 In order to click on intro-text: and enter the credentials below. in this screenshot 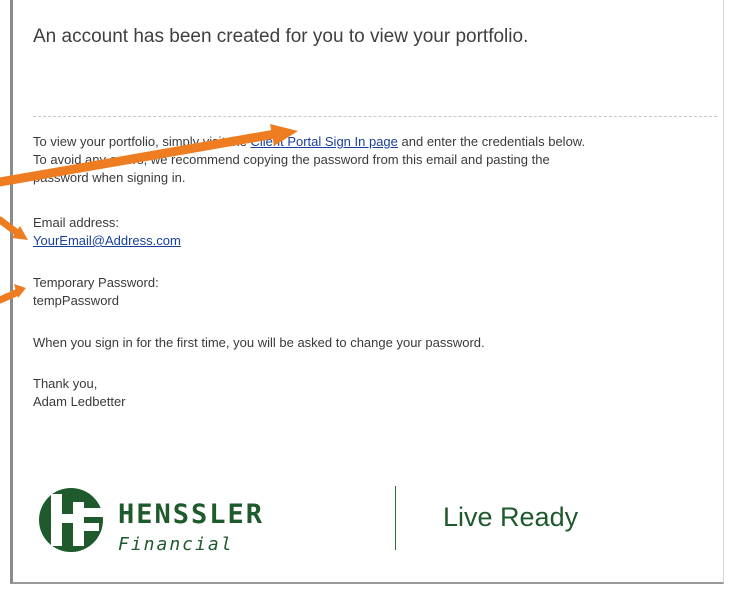, I will do `click(491, 141)`.